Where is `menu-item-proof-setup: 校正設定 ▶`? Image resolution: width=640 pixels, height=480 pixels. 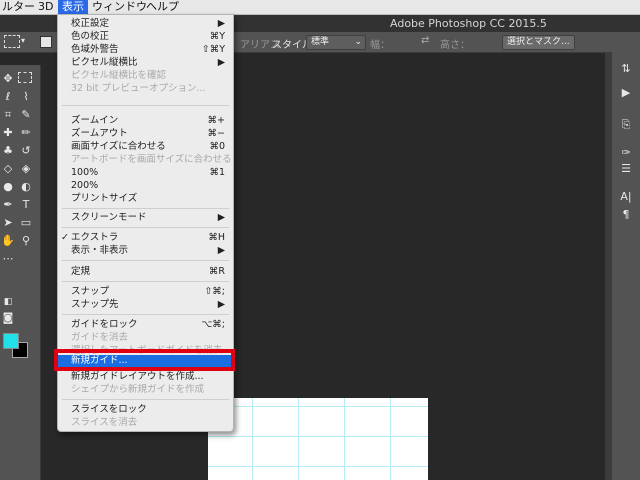 menu-item-proof-setup: 校正設定 ▶ is located at coordinates (145, 24).